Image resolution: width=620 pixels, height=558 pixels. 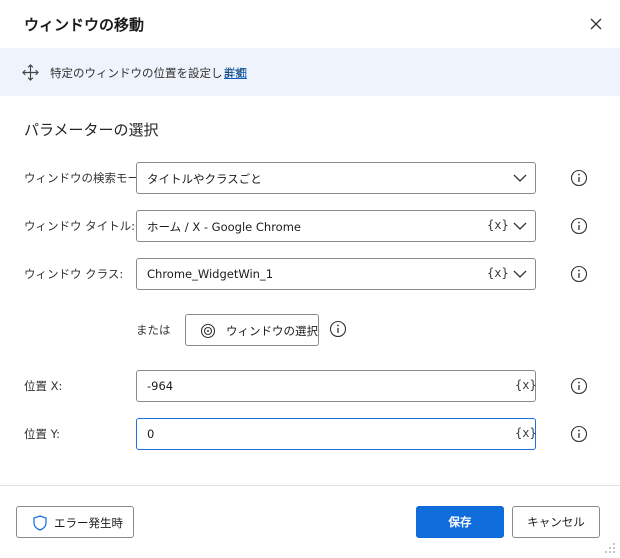 I want to click on target-icon, so click(x=208, y=331).